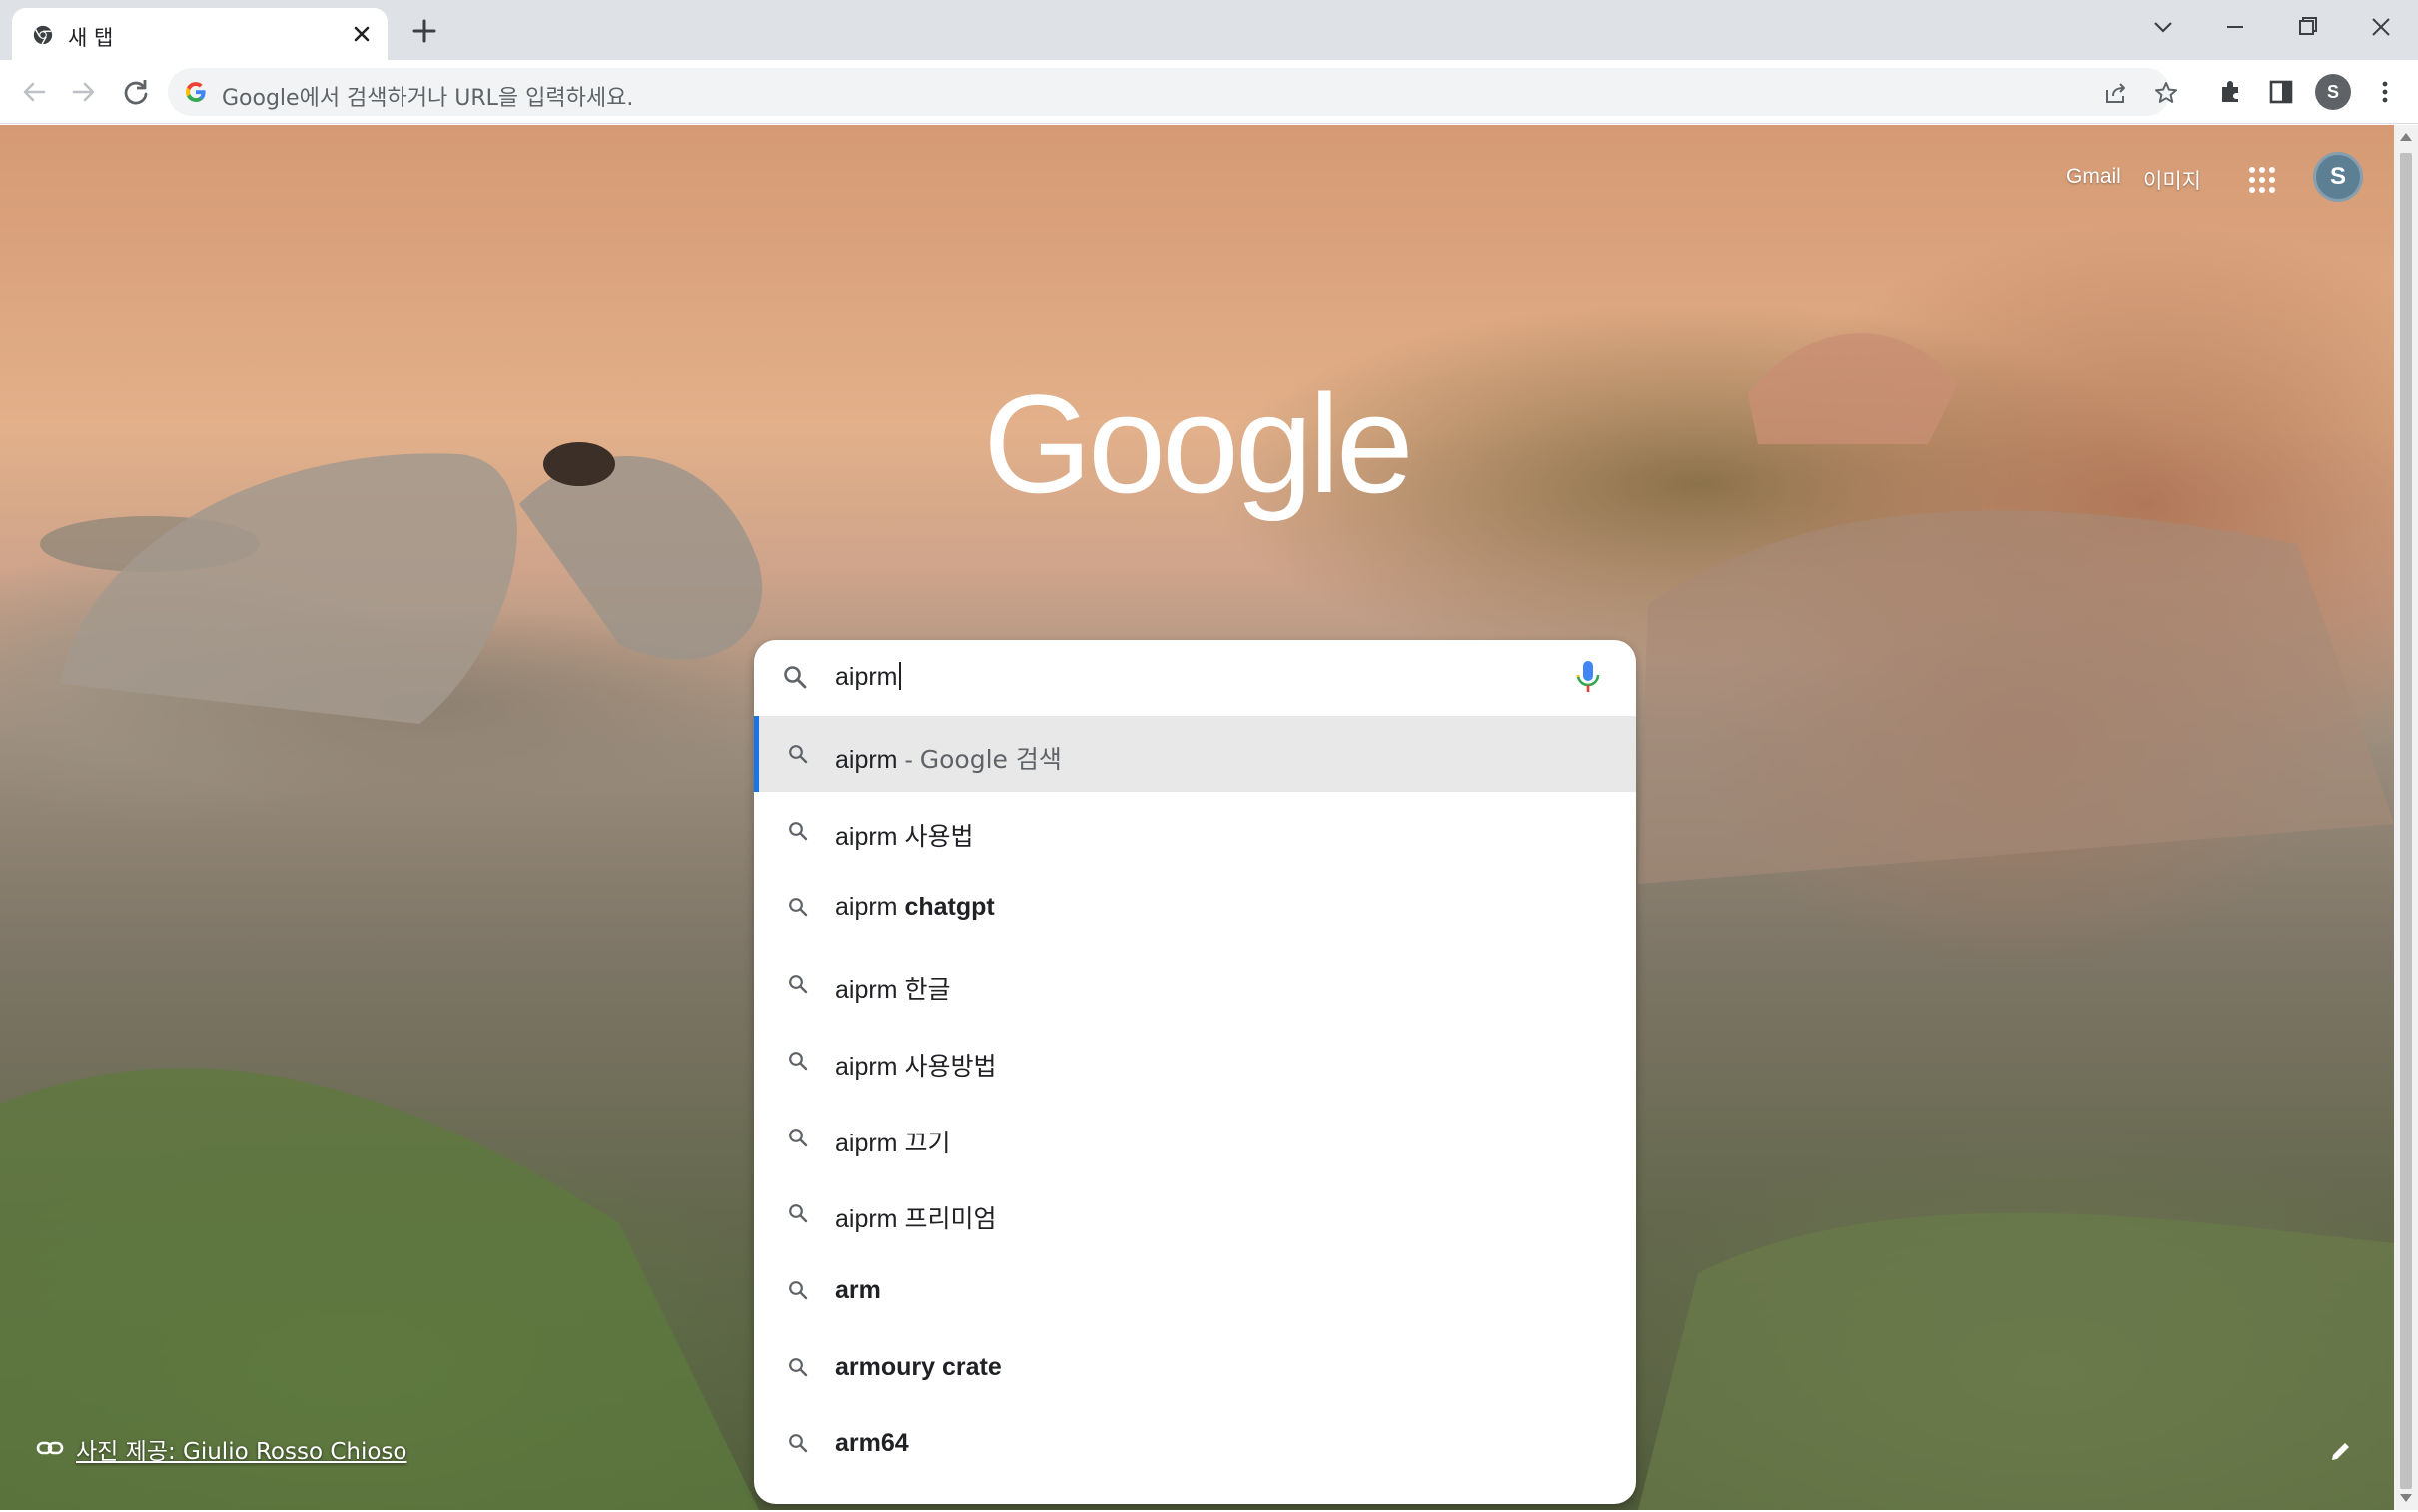 The image size is (2418, 1512). I want to click on new-tab-button, so click(424, 31).